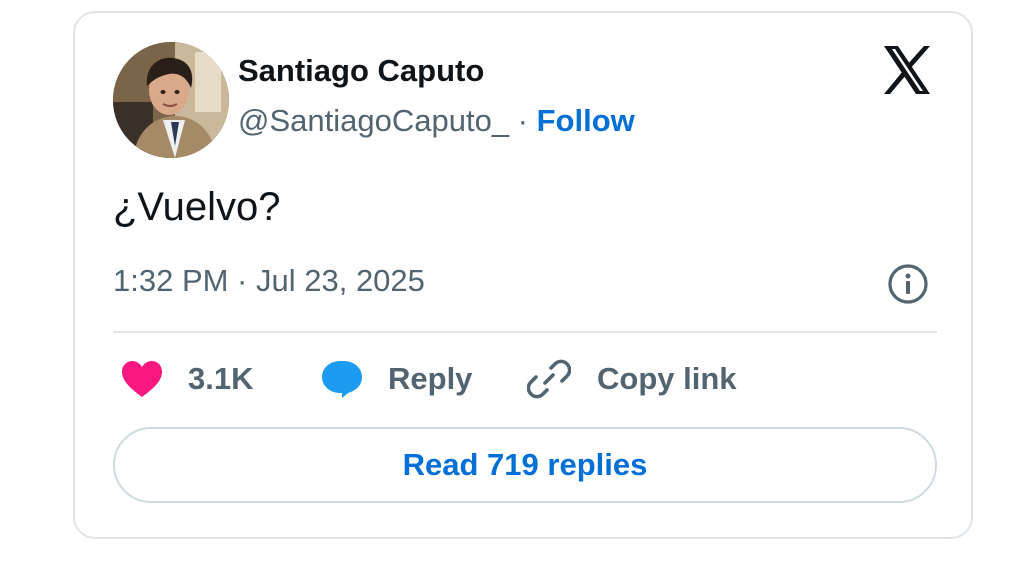 This screenshot has height=580, width=1024. I want to click on author-handle-line: @SantiagoCaputo_ · Follow, so click(436, 121).